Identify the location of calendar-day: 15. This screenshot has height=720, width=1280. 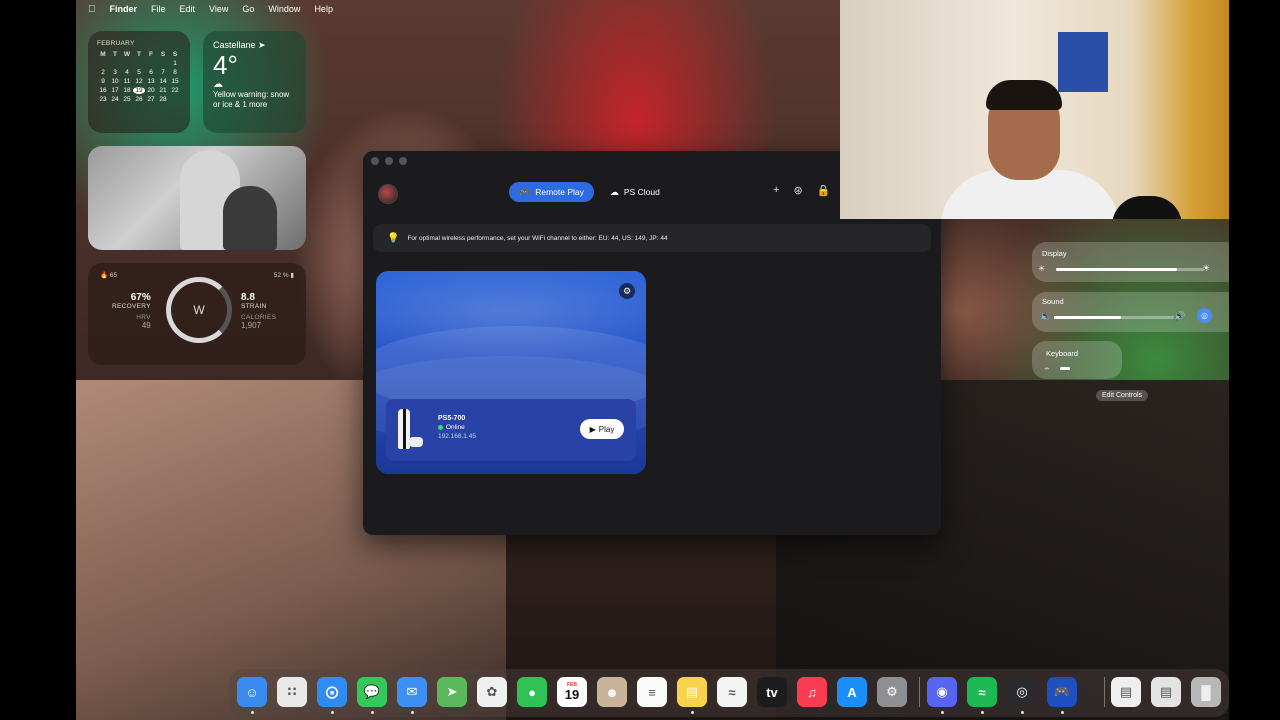
(175, 81).